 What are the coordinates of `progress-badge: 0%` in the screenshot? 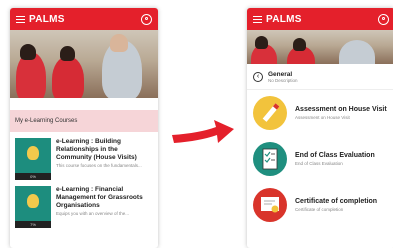 It's located at (33, 176).